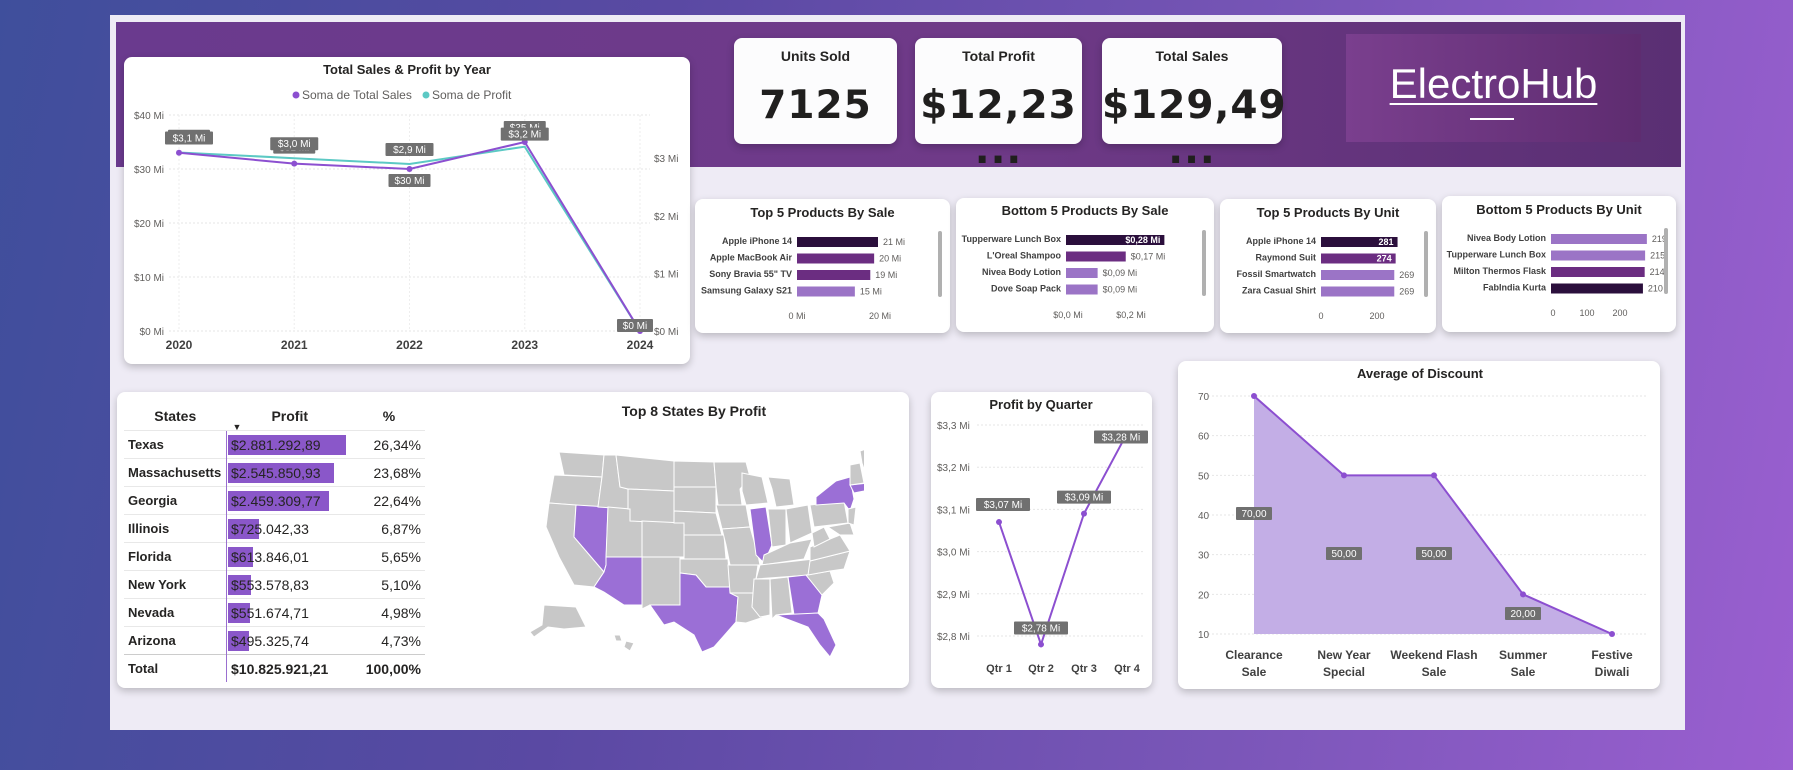  What do you see at coordinates (666, 274) in the screenshot?
I see `y-right-tick: $1 Mi` at bounding box center [666, 274].